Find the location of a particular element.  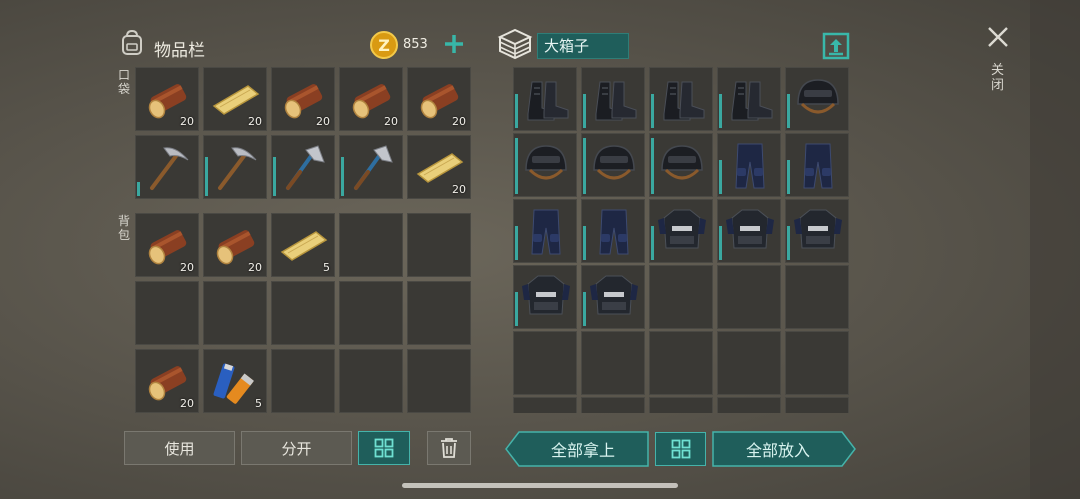

container-sort-button is located at coordinates (680, 449).